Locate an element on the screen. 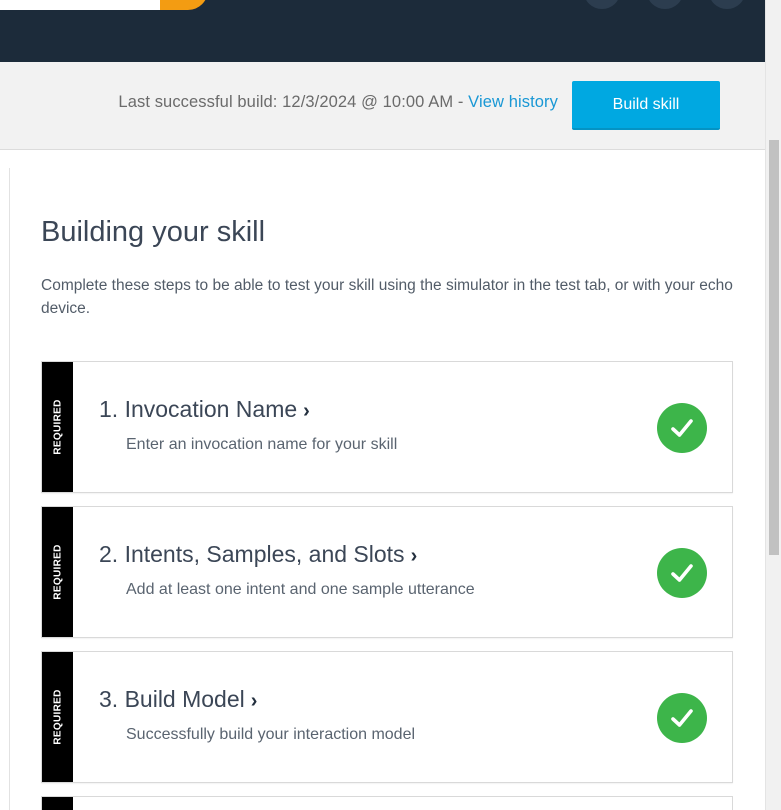 The width and height of the screenshot is (781, 810). header-white-tab is located at coordinates (80, 5).